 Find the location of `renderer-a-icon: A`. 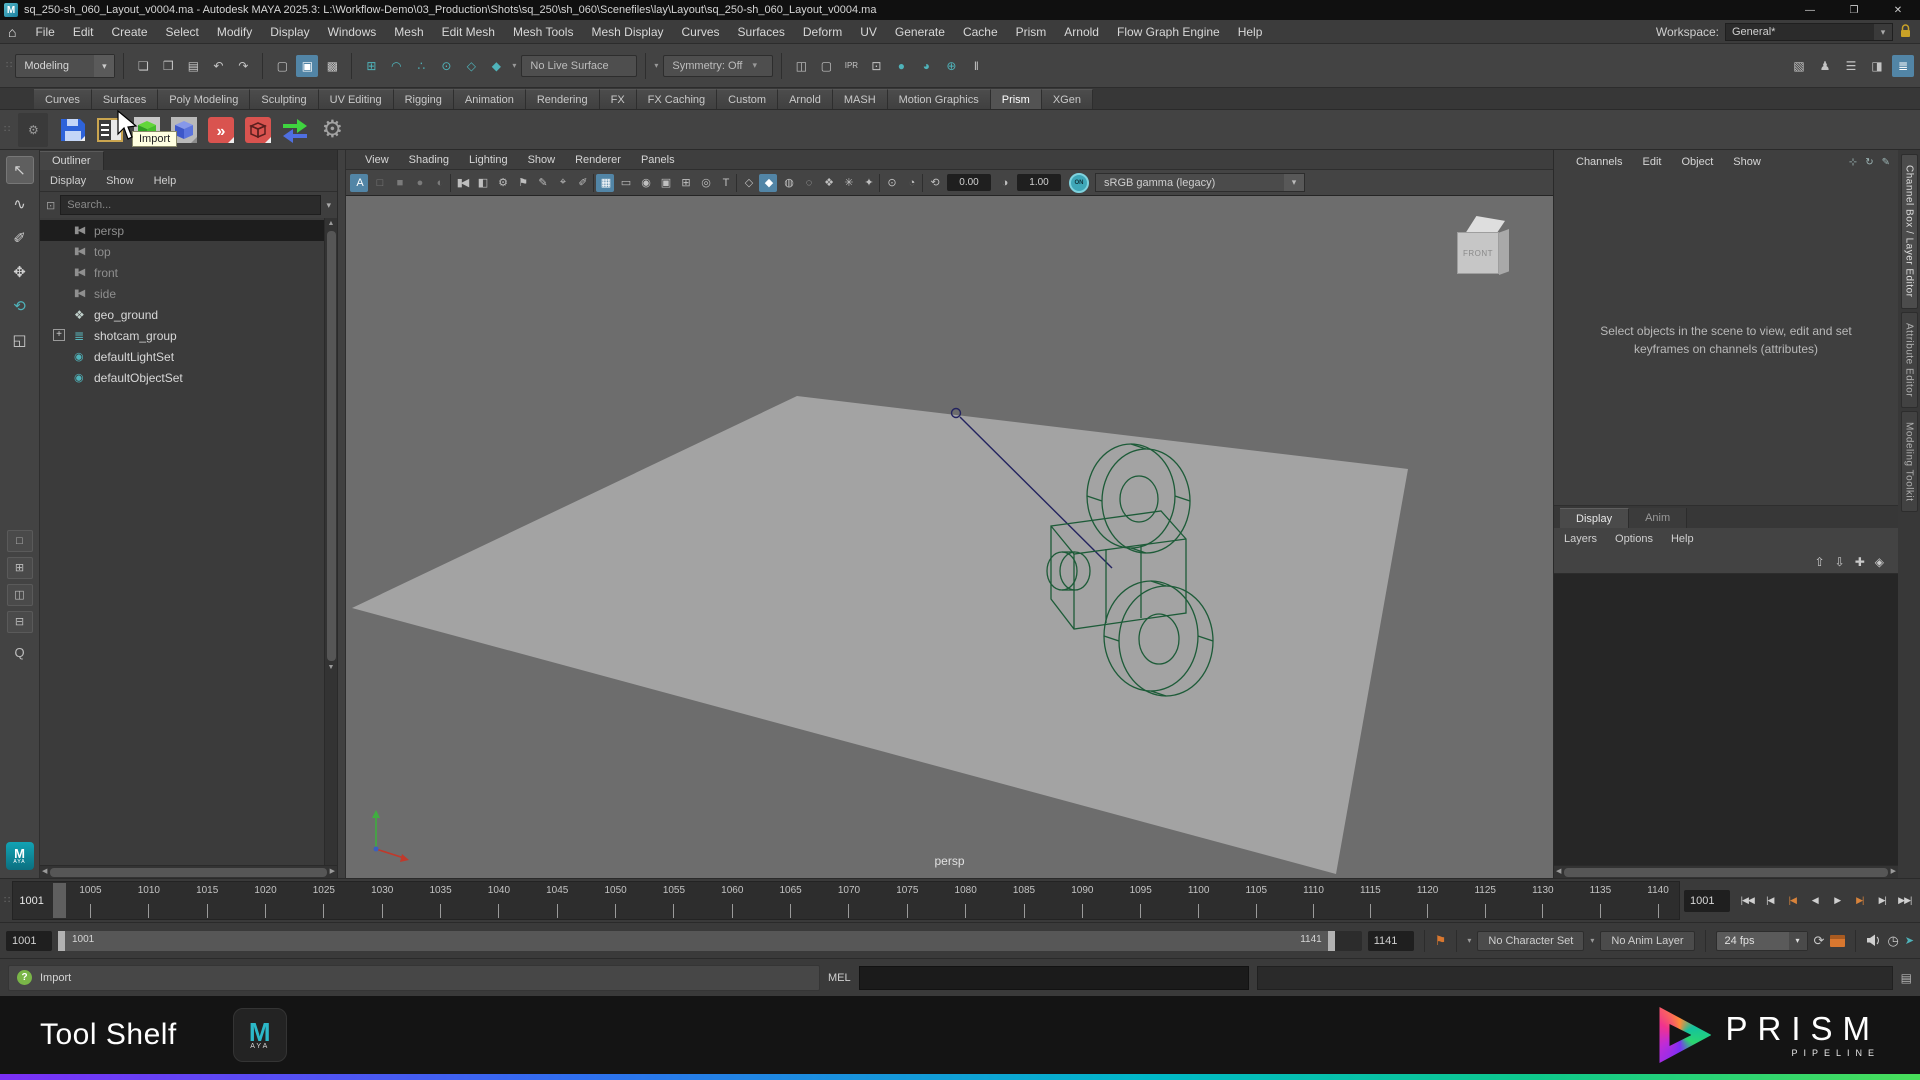

renderer-a-icon: A is located at coordinates (359, 182).